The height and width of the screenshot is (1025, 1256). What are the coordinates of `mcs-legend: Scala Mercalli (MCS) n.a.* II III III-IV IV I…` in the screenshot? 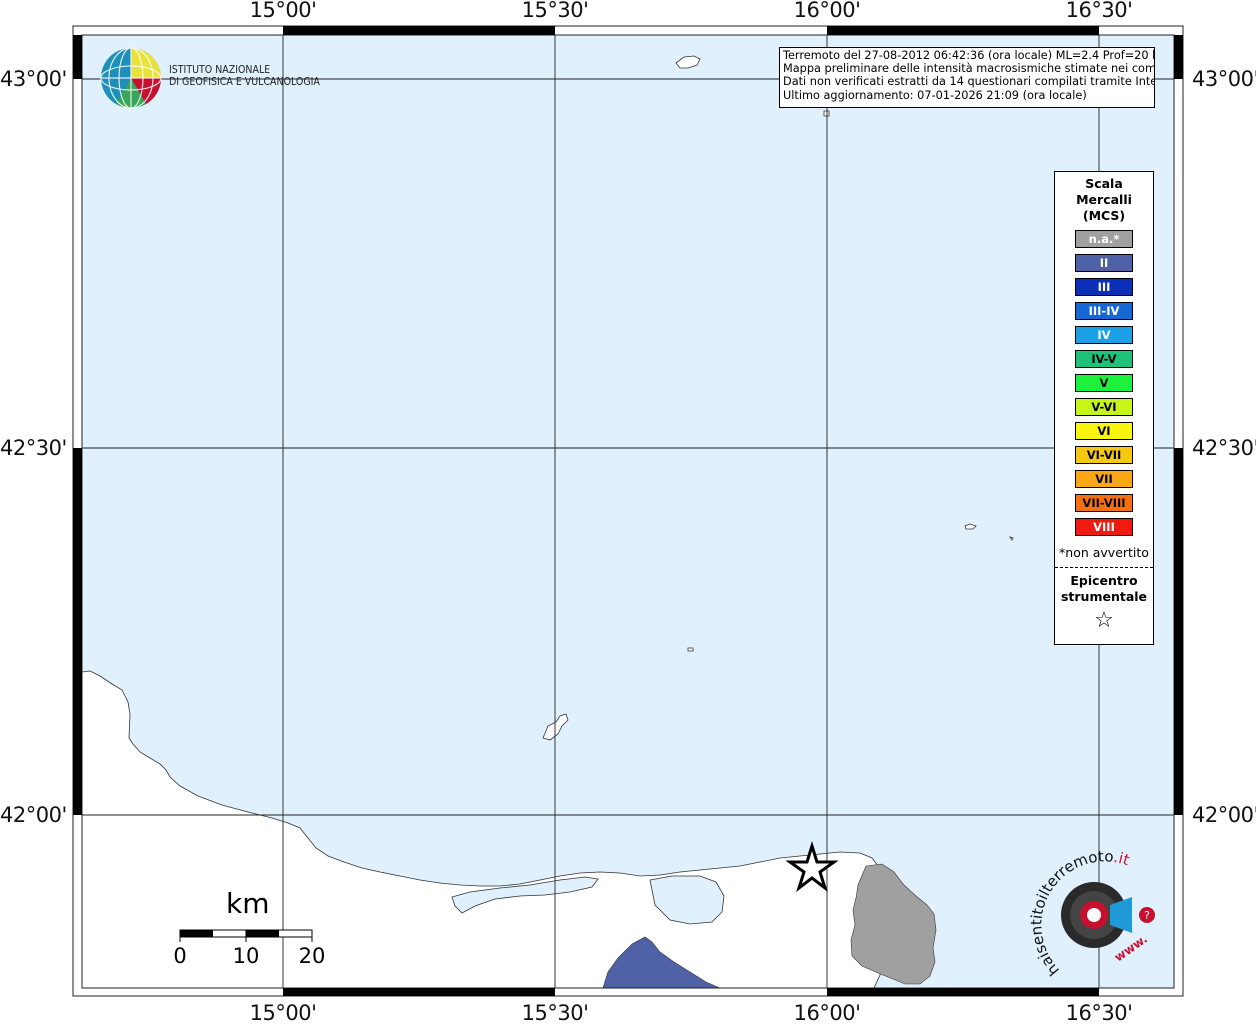 It's located at (1104, 408).